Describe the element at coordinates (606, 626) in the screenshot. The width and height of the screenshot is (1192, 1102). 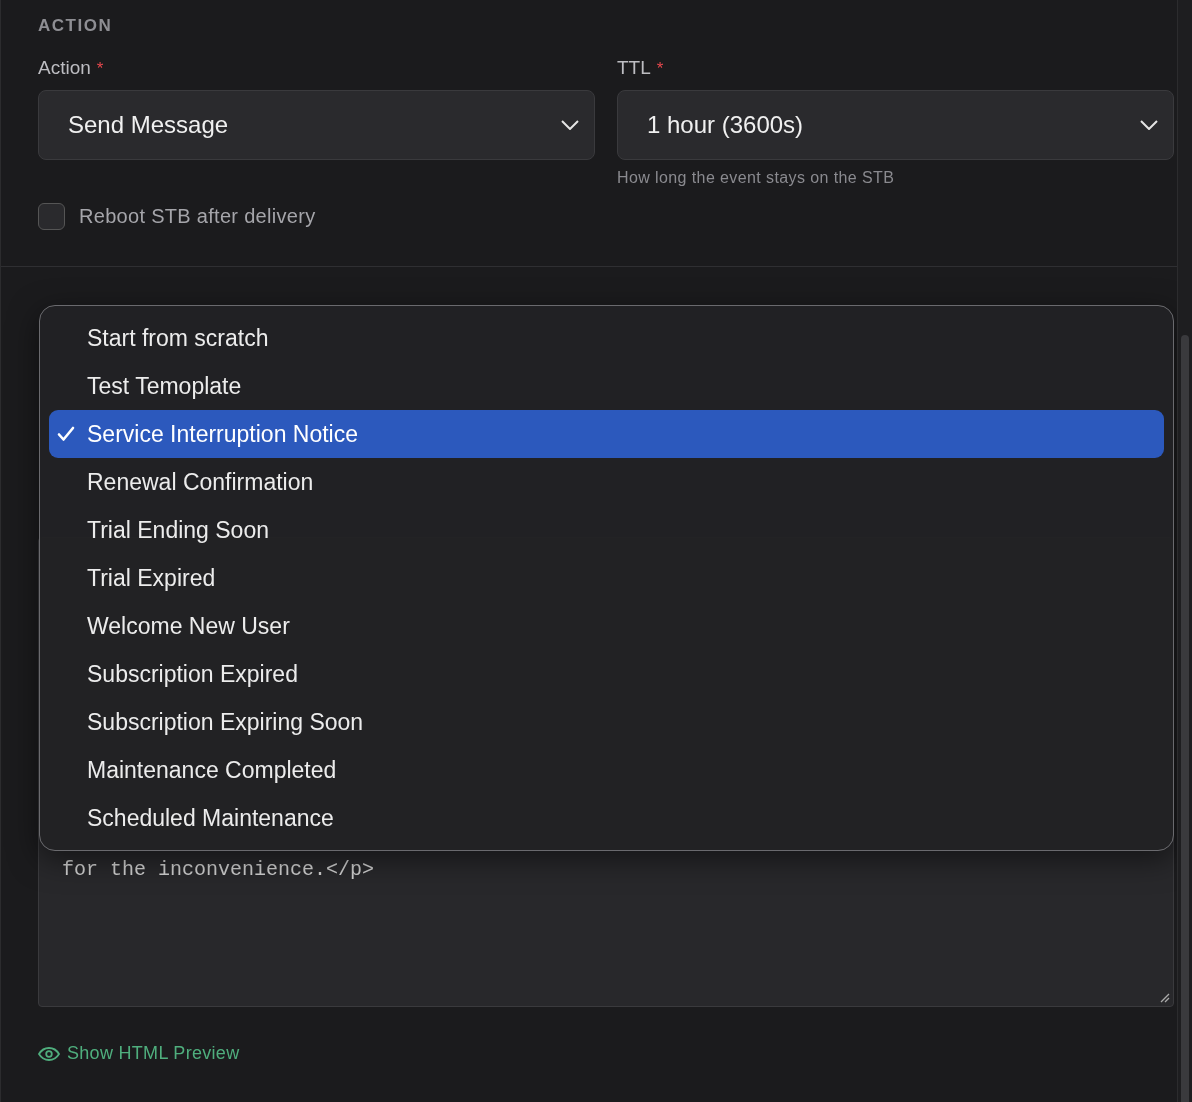
I see `menu-item: Welcome New User` at that location.